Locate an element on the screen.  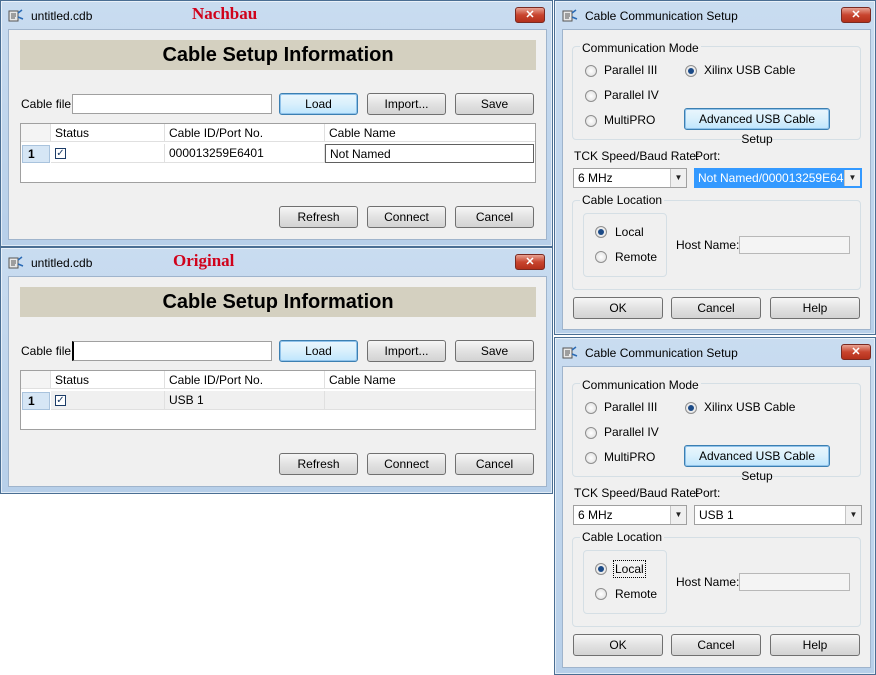
banner-title: Cable Setup Information is located at coordinates (278, 302).